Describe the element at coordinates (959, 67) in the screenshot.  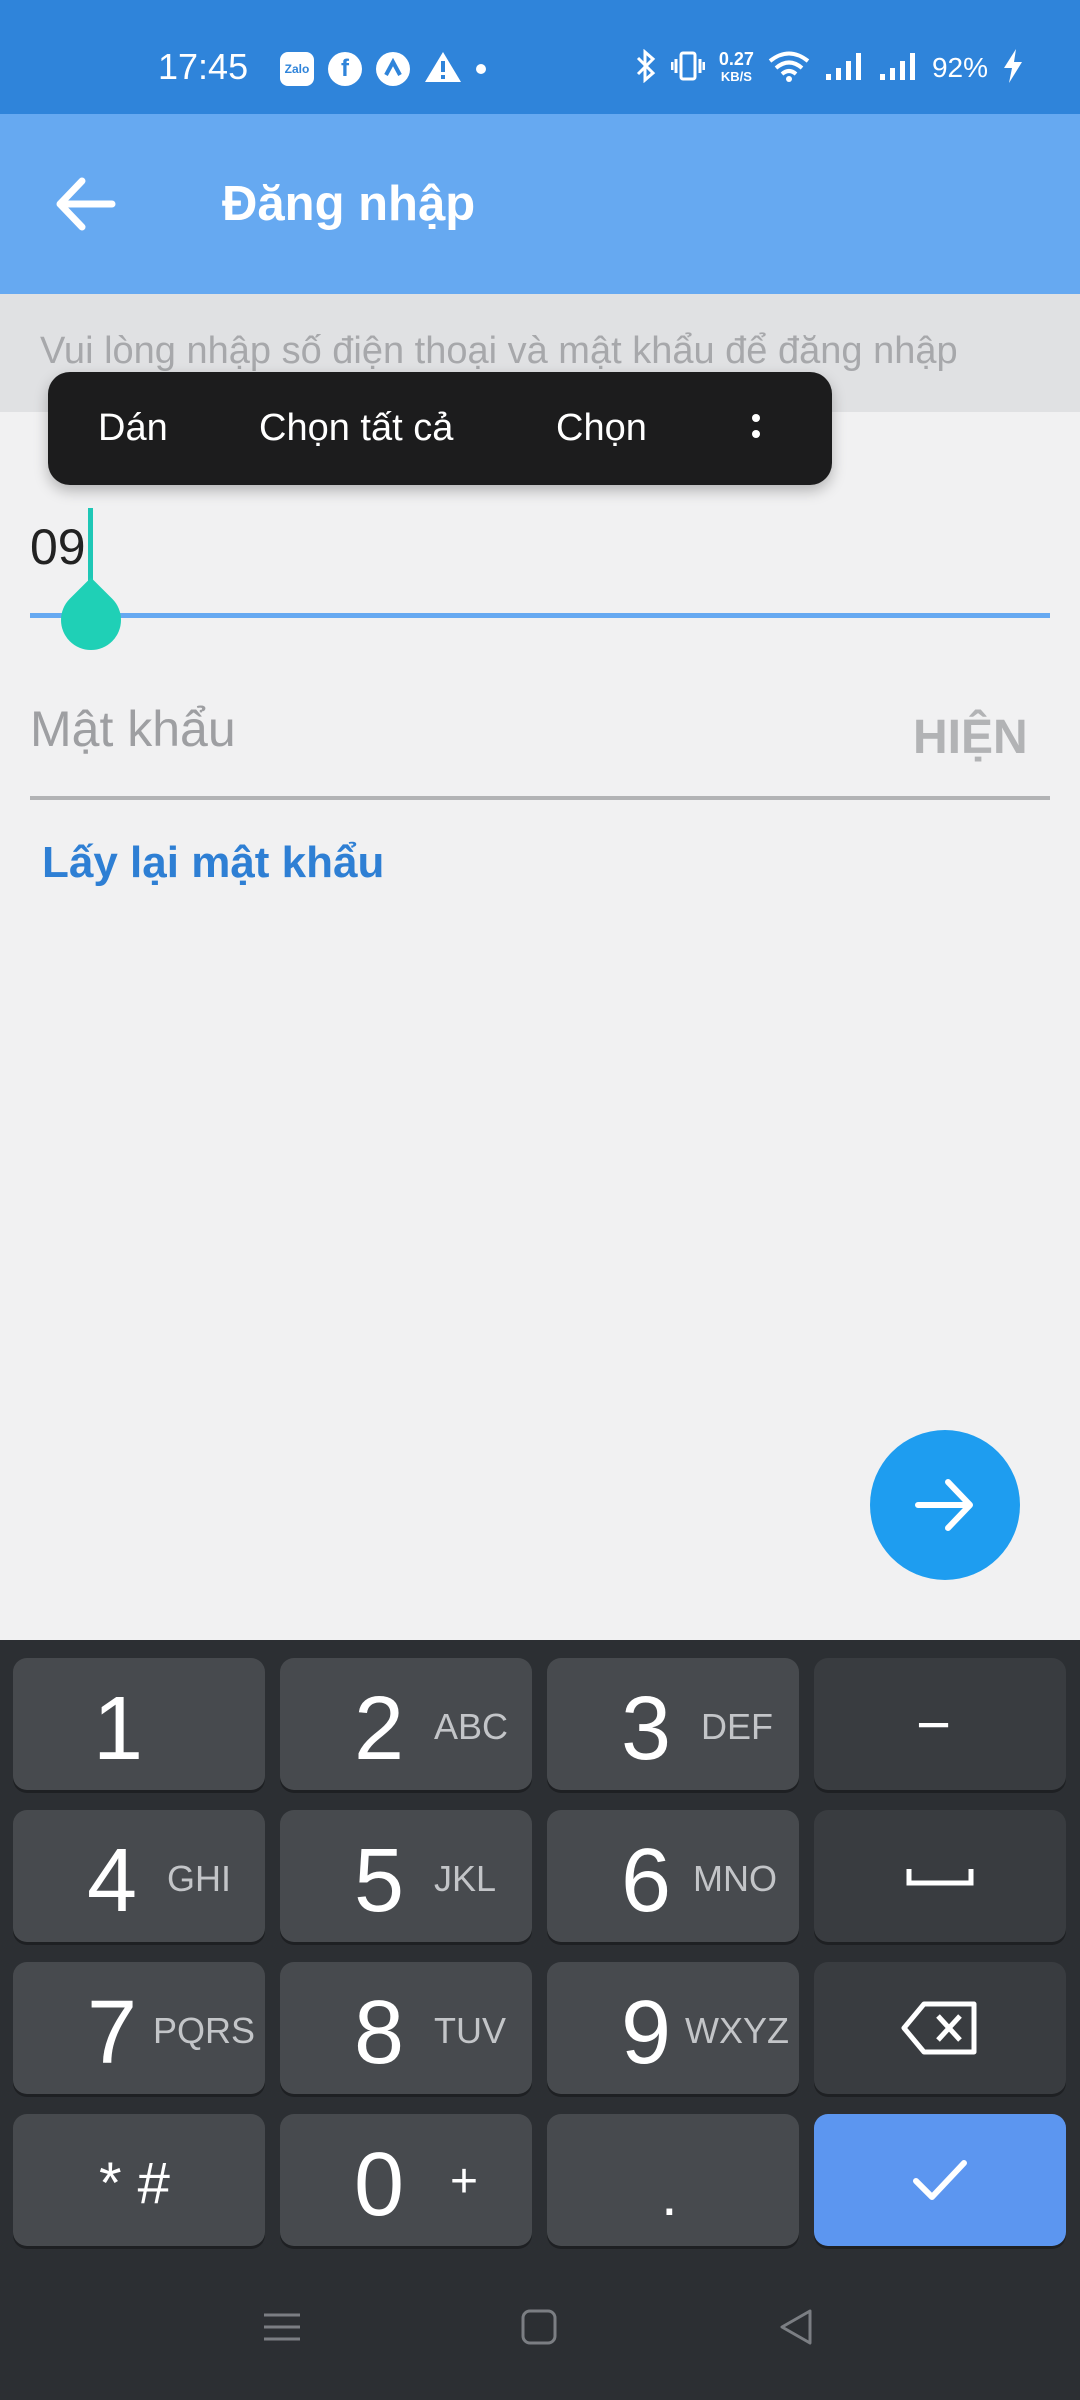
I see `battery-level: 92%` at that location.